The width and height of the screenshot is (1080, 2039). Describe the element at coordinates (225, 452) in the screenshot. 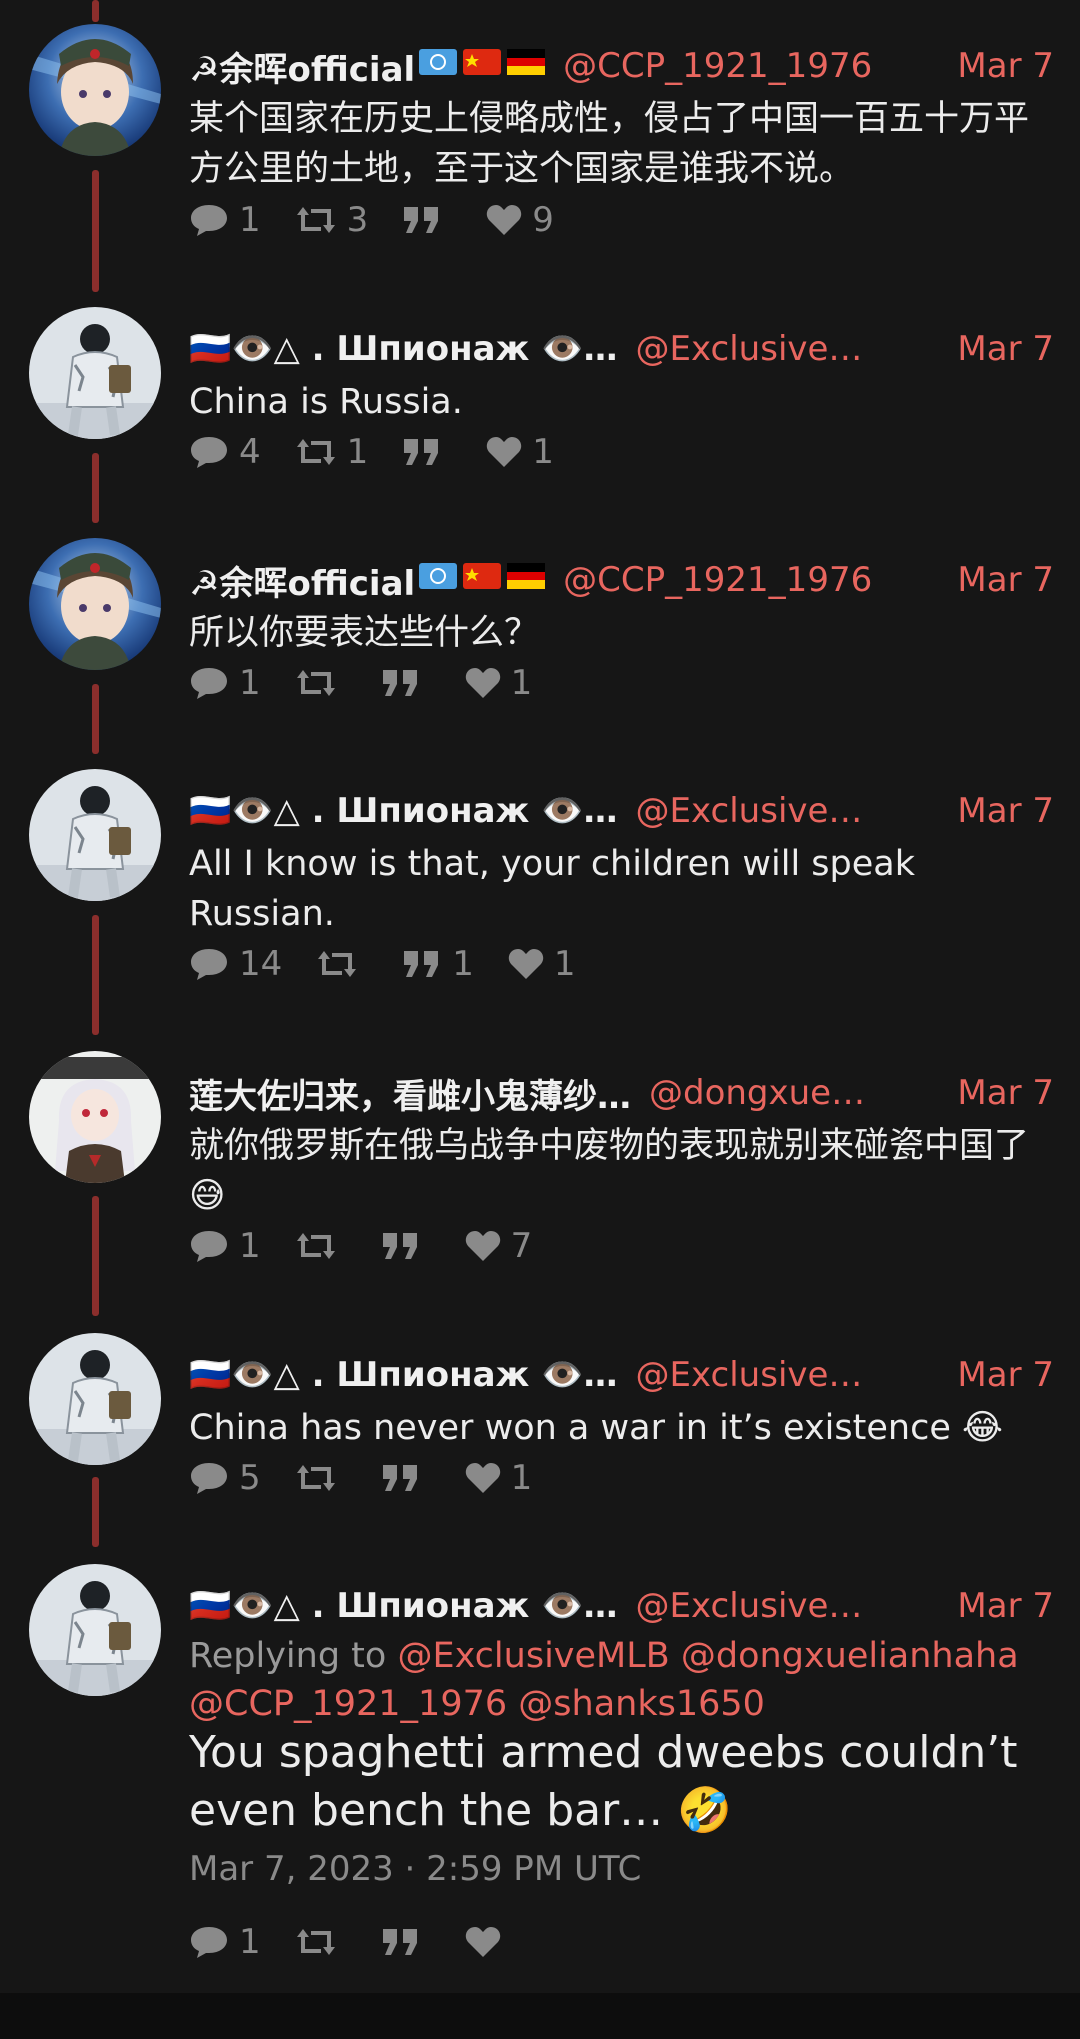

I see `reply-button: 4` at that location.